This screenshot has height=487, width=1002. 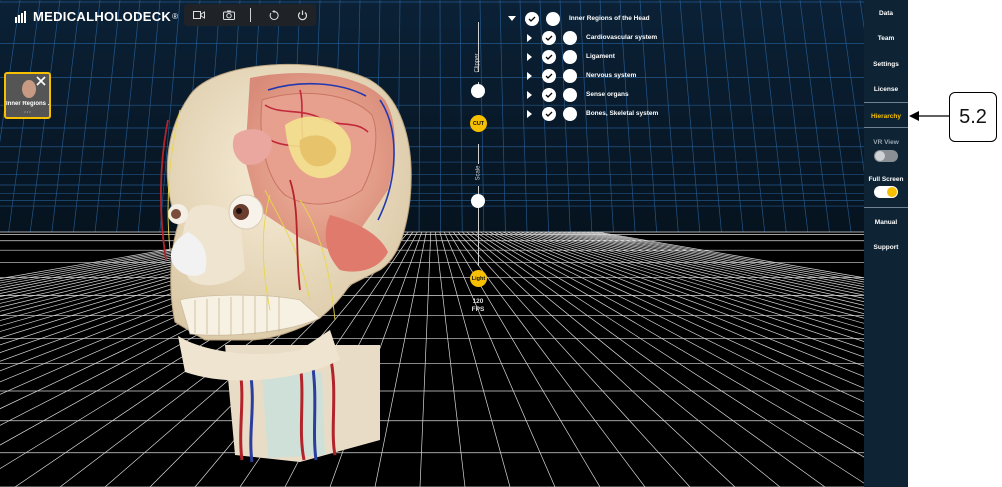 What do you see at coordinates (886, 13) in the screenshot?
I see `sidebar-item-data: Data` at bounding box center [886, 13].